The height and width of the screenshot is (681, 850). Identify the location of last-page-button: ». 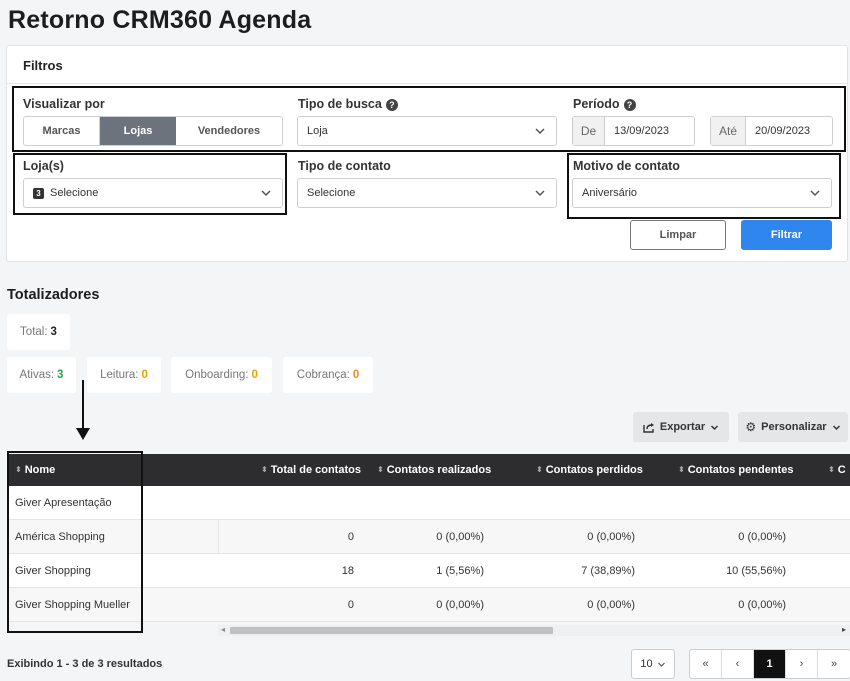
(834, 664).